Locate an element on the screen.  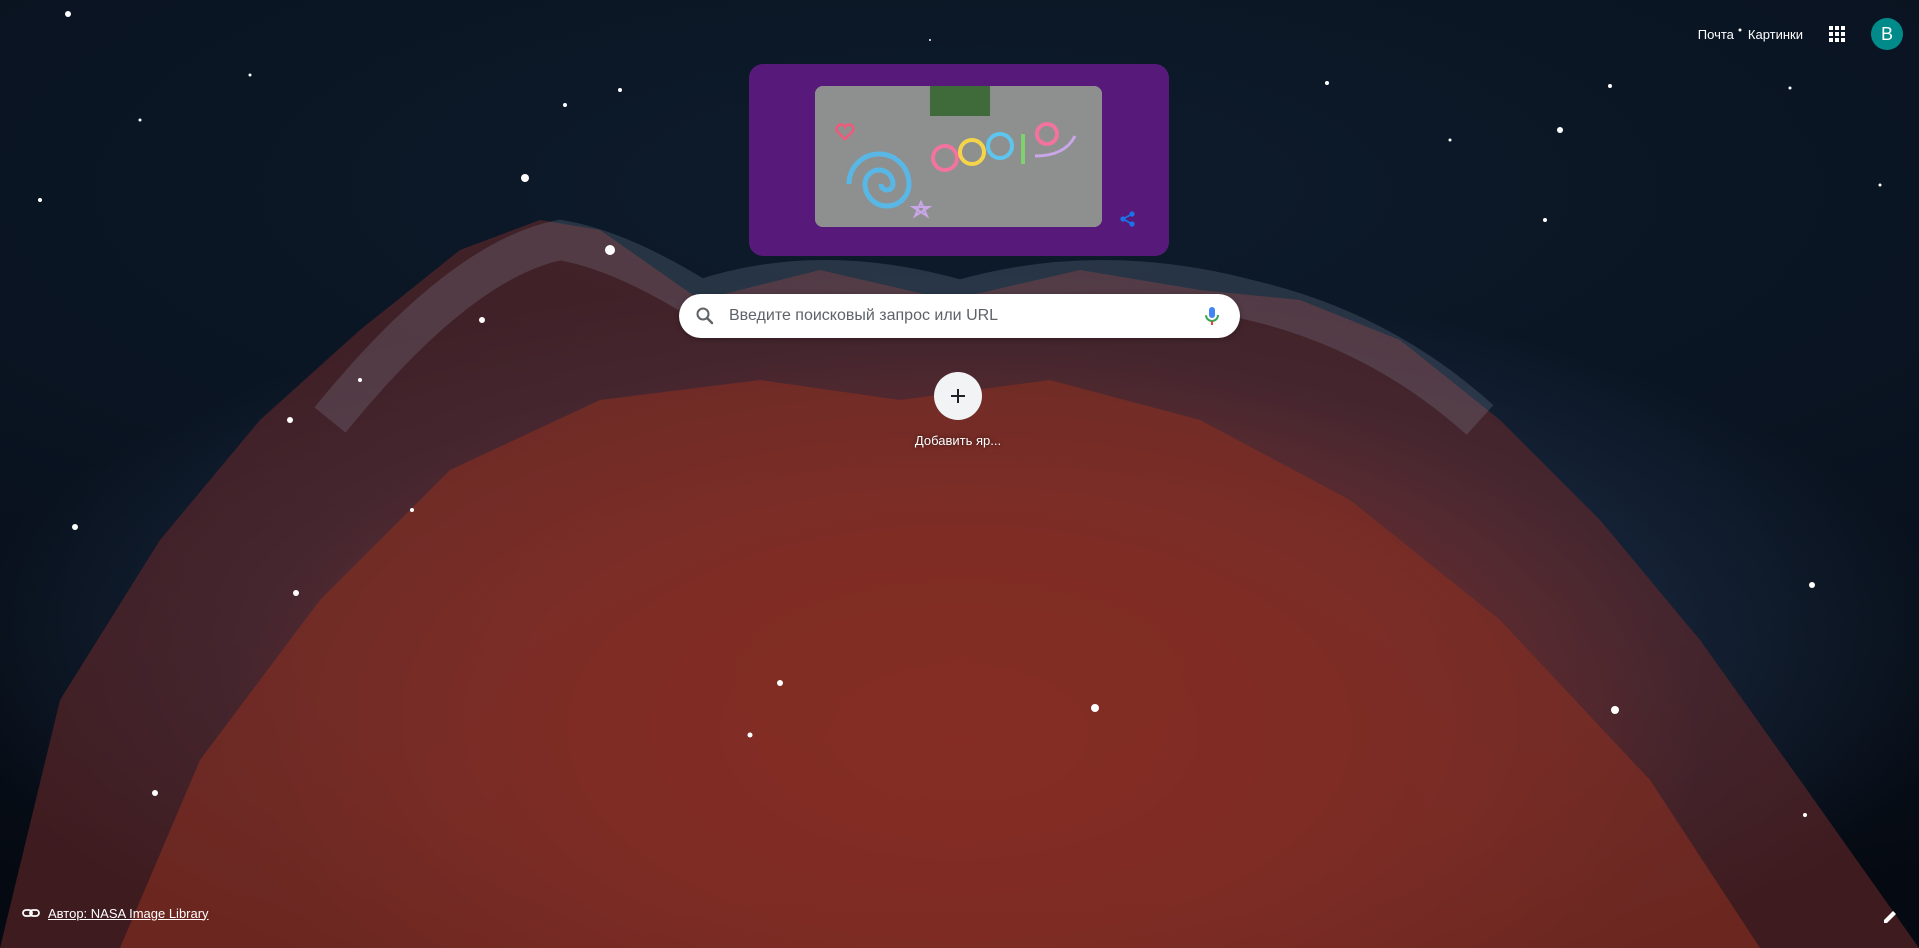
attribution-link: Автор: NASA Image Library is located at coordinates (128, 913).